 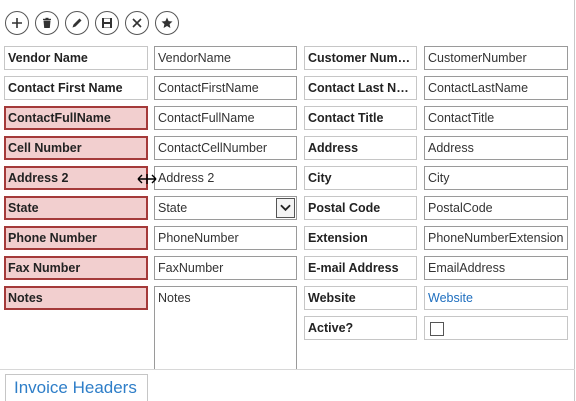 What do you see at coordinates (76, 298) in the screenshot?
I see `notes-label: Notes` at bounding box center [76, 298].